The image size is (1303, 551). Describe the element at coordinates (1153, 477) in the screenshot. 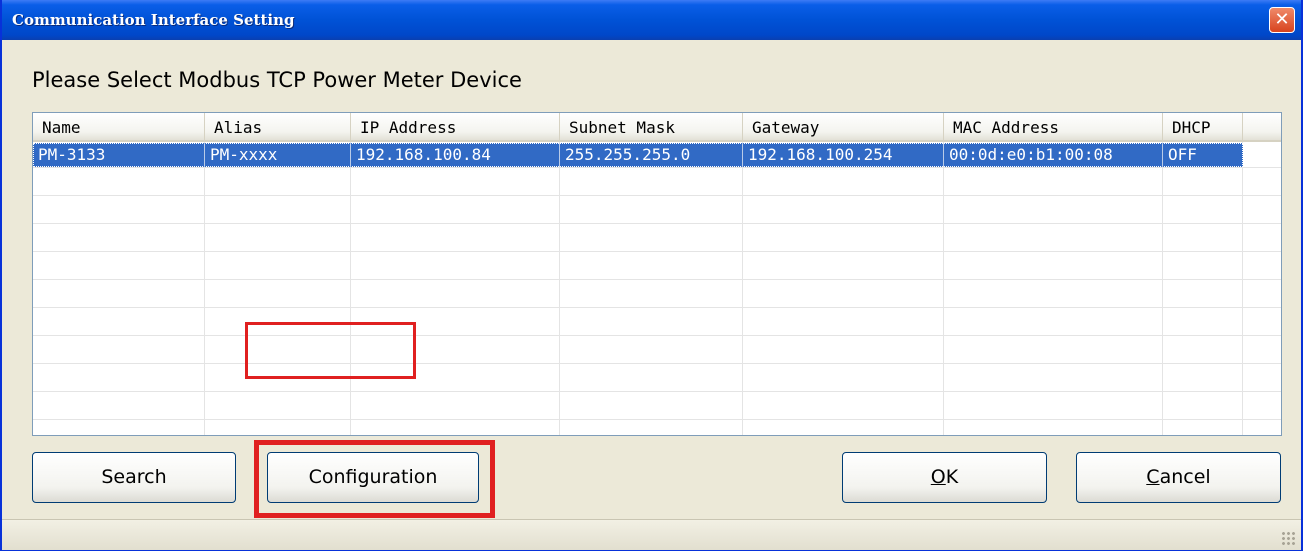

I see `cancel-mnemonic: C` at that location.